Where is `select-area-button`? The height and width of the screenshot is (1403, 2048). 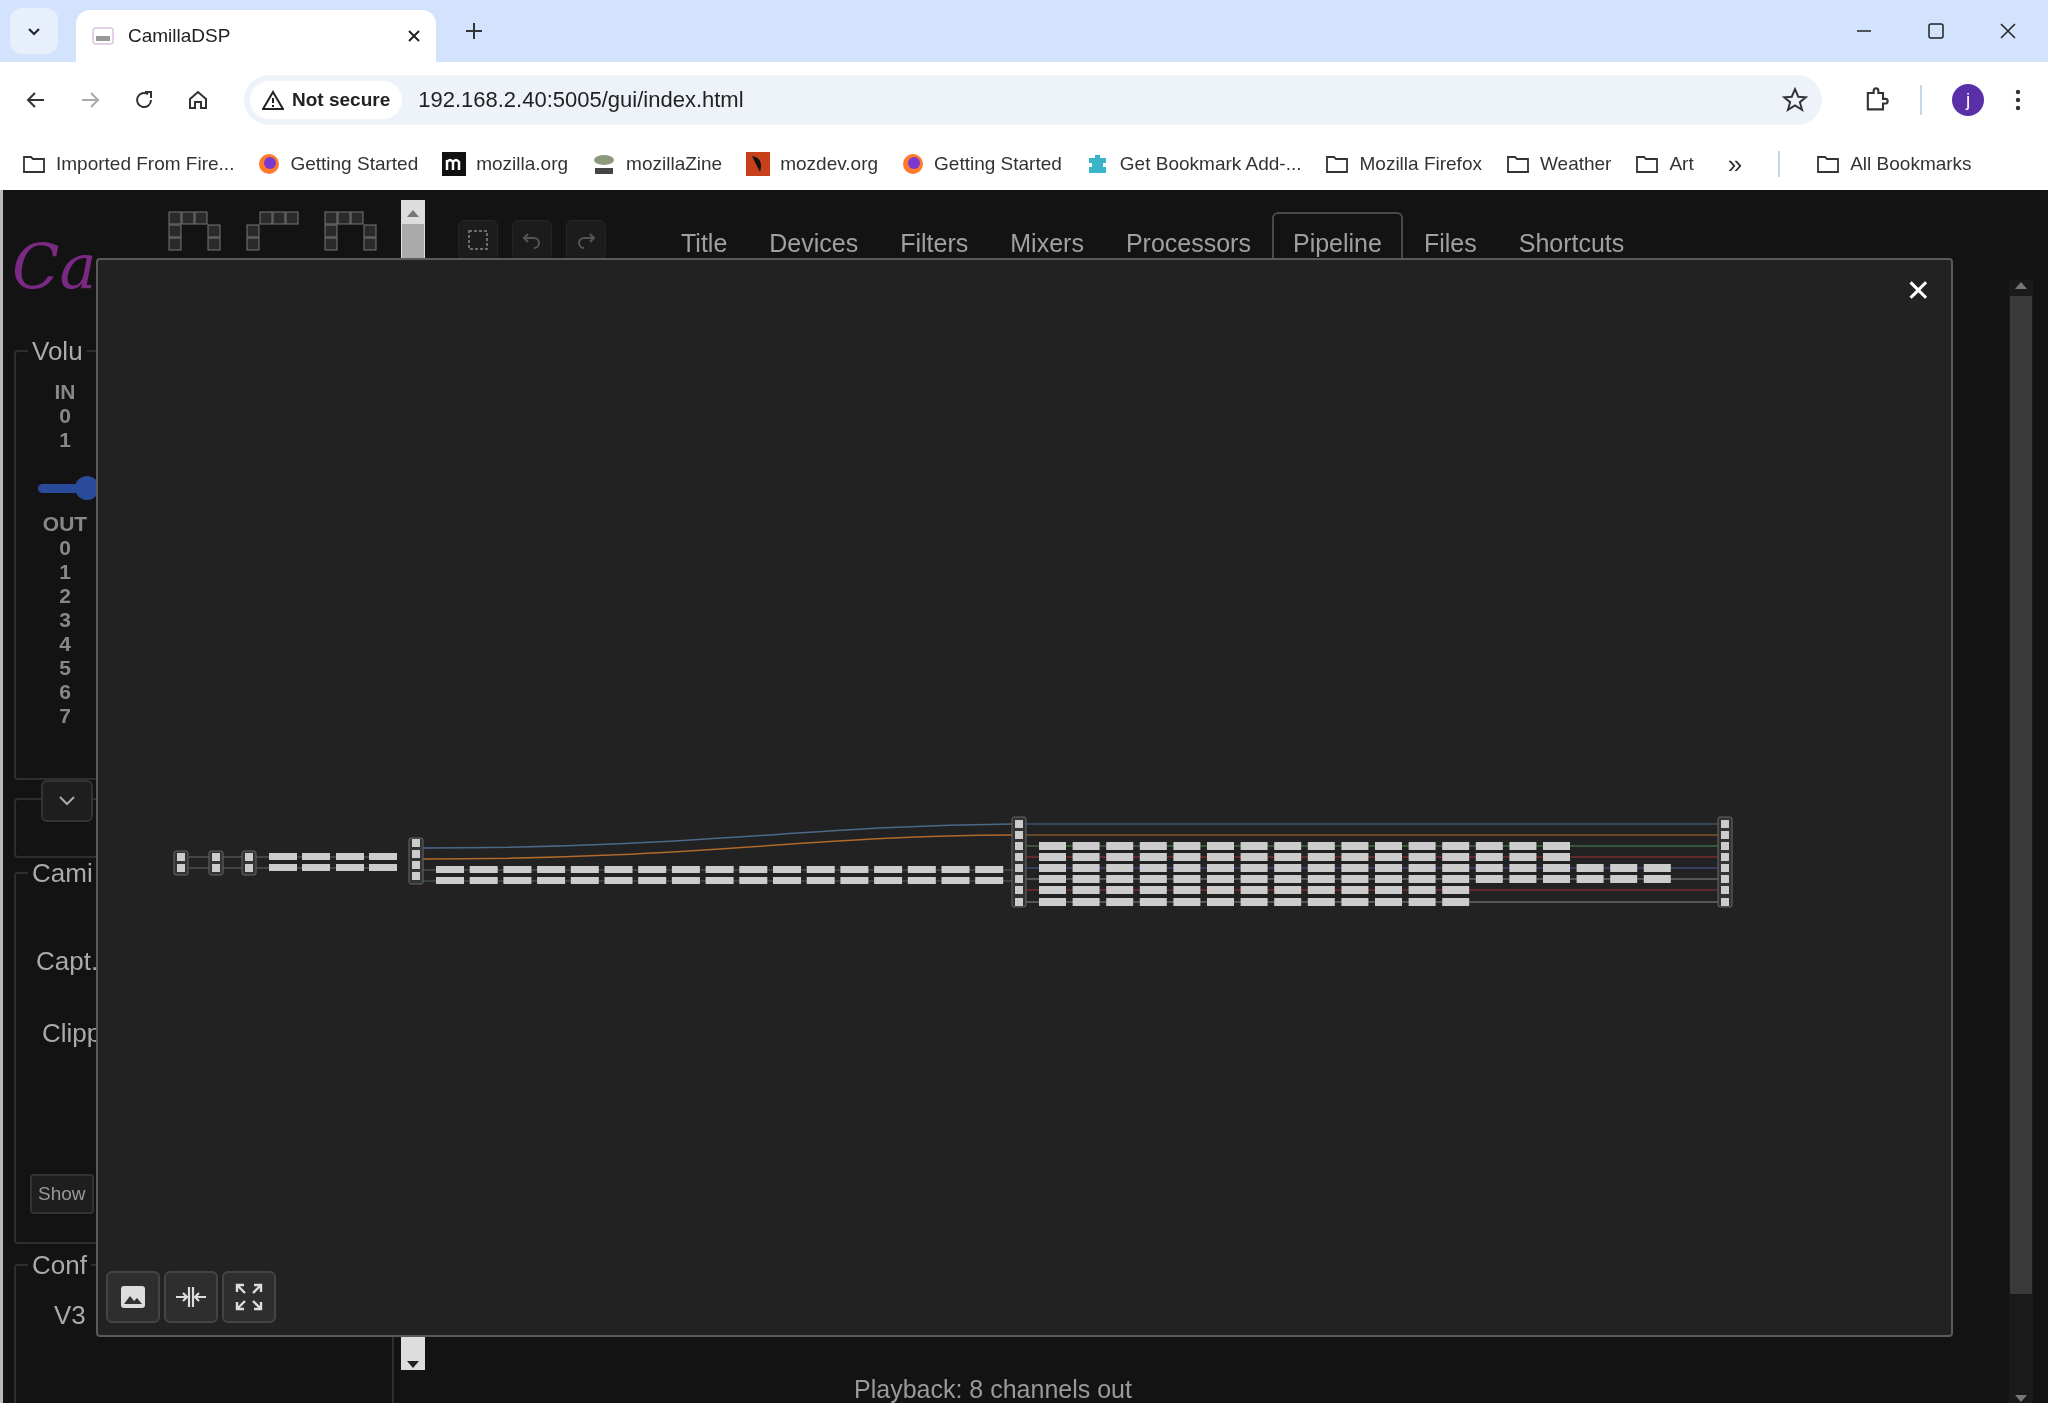
select-area-button is located at coordinates (478, 240).